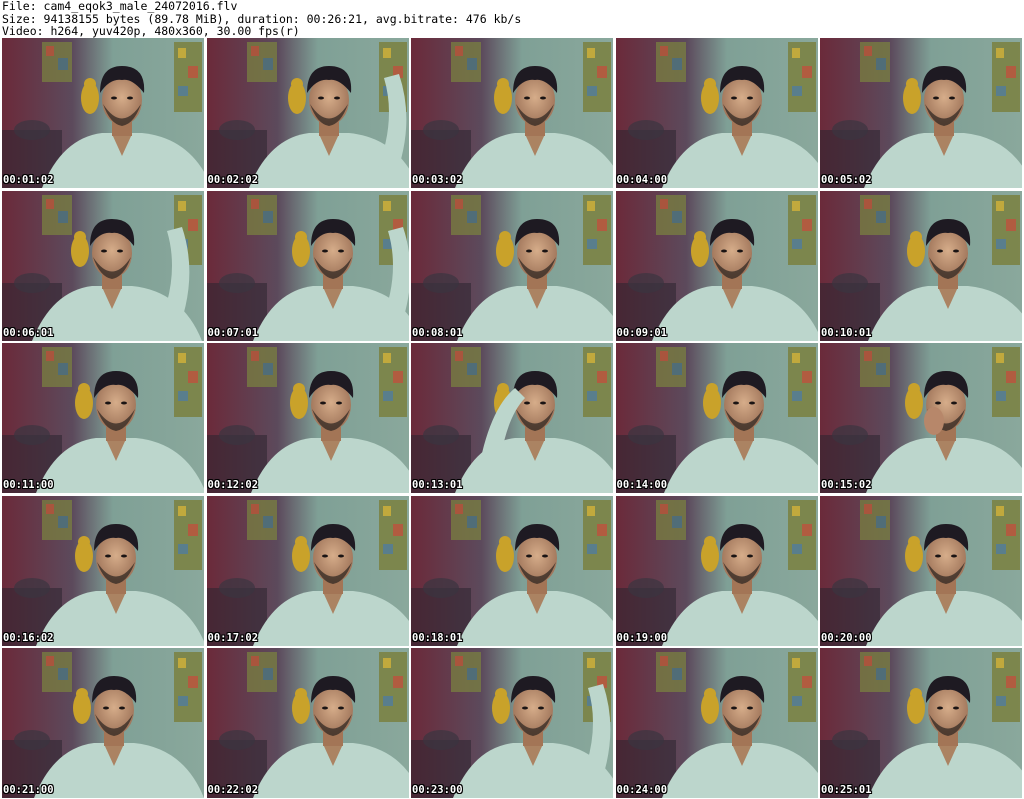 The height and width of the screenshot is (799, 1024). I want to click on thumbnail-frame: 00:21:00, so click(103, 723).